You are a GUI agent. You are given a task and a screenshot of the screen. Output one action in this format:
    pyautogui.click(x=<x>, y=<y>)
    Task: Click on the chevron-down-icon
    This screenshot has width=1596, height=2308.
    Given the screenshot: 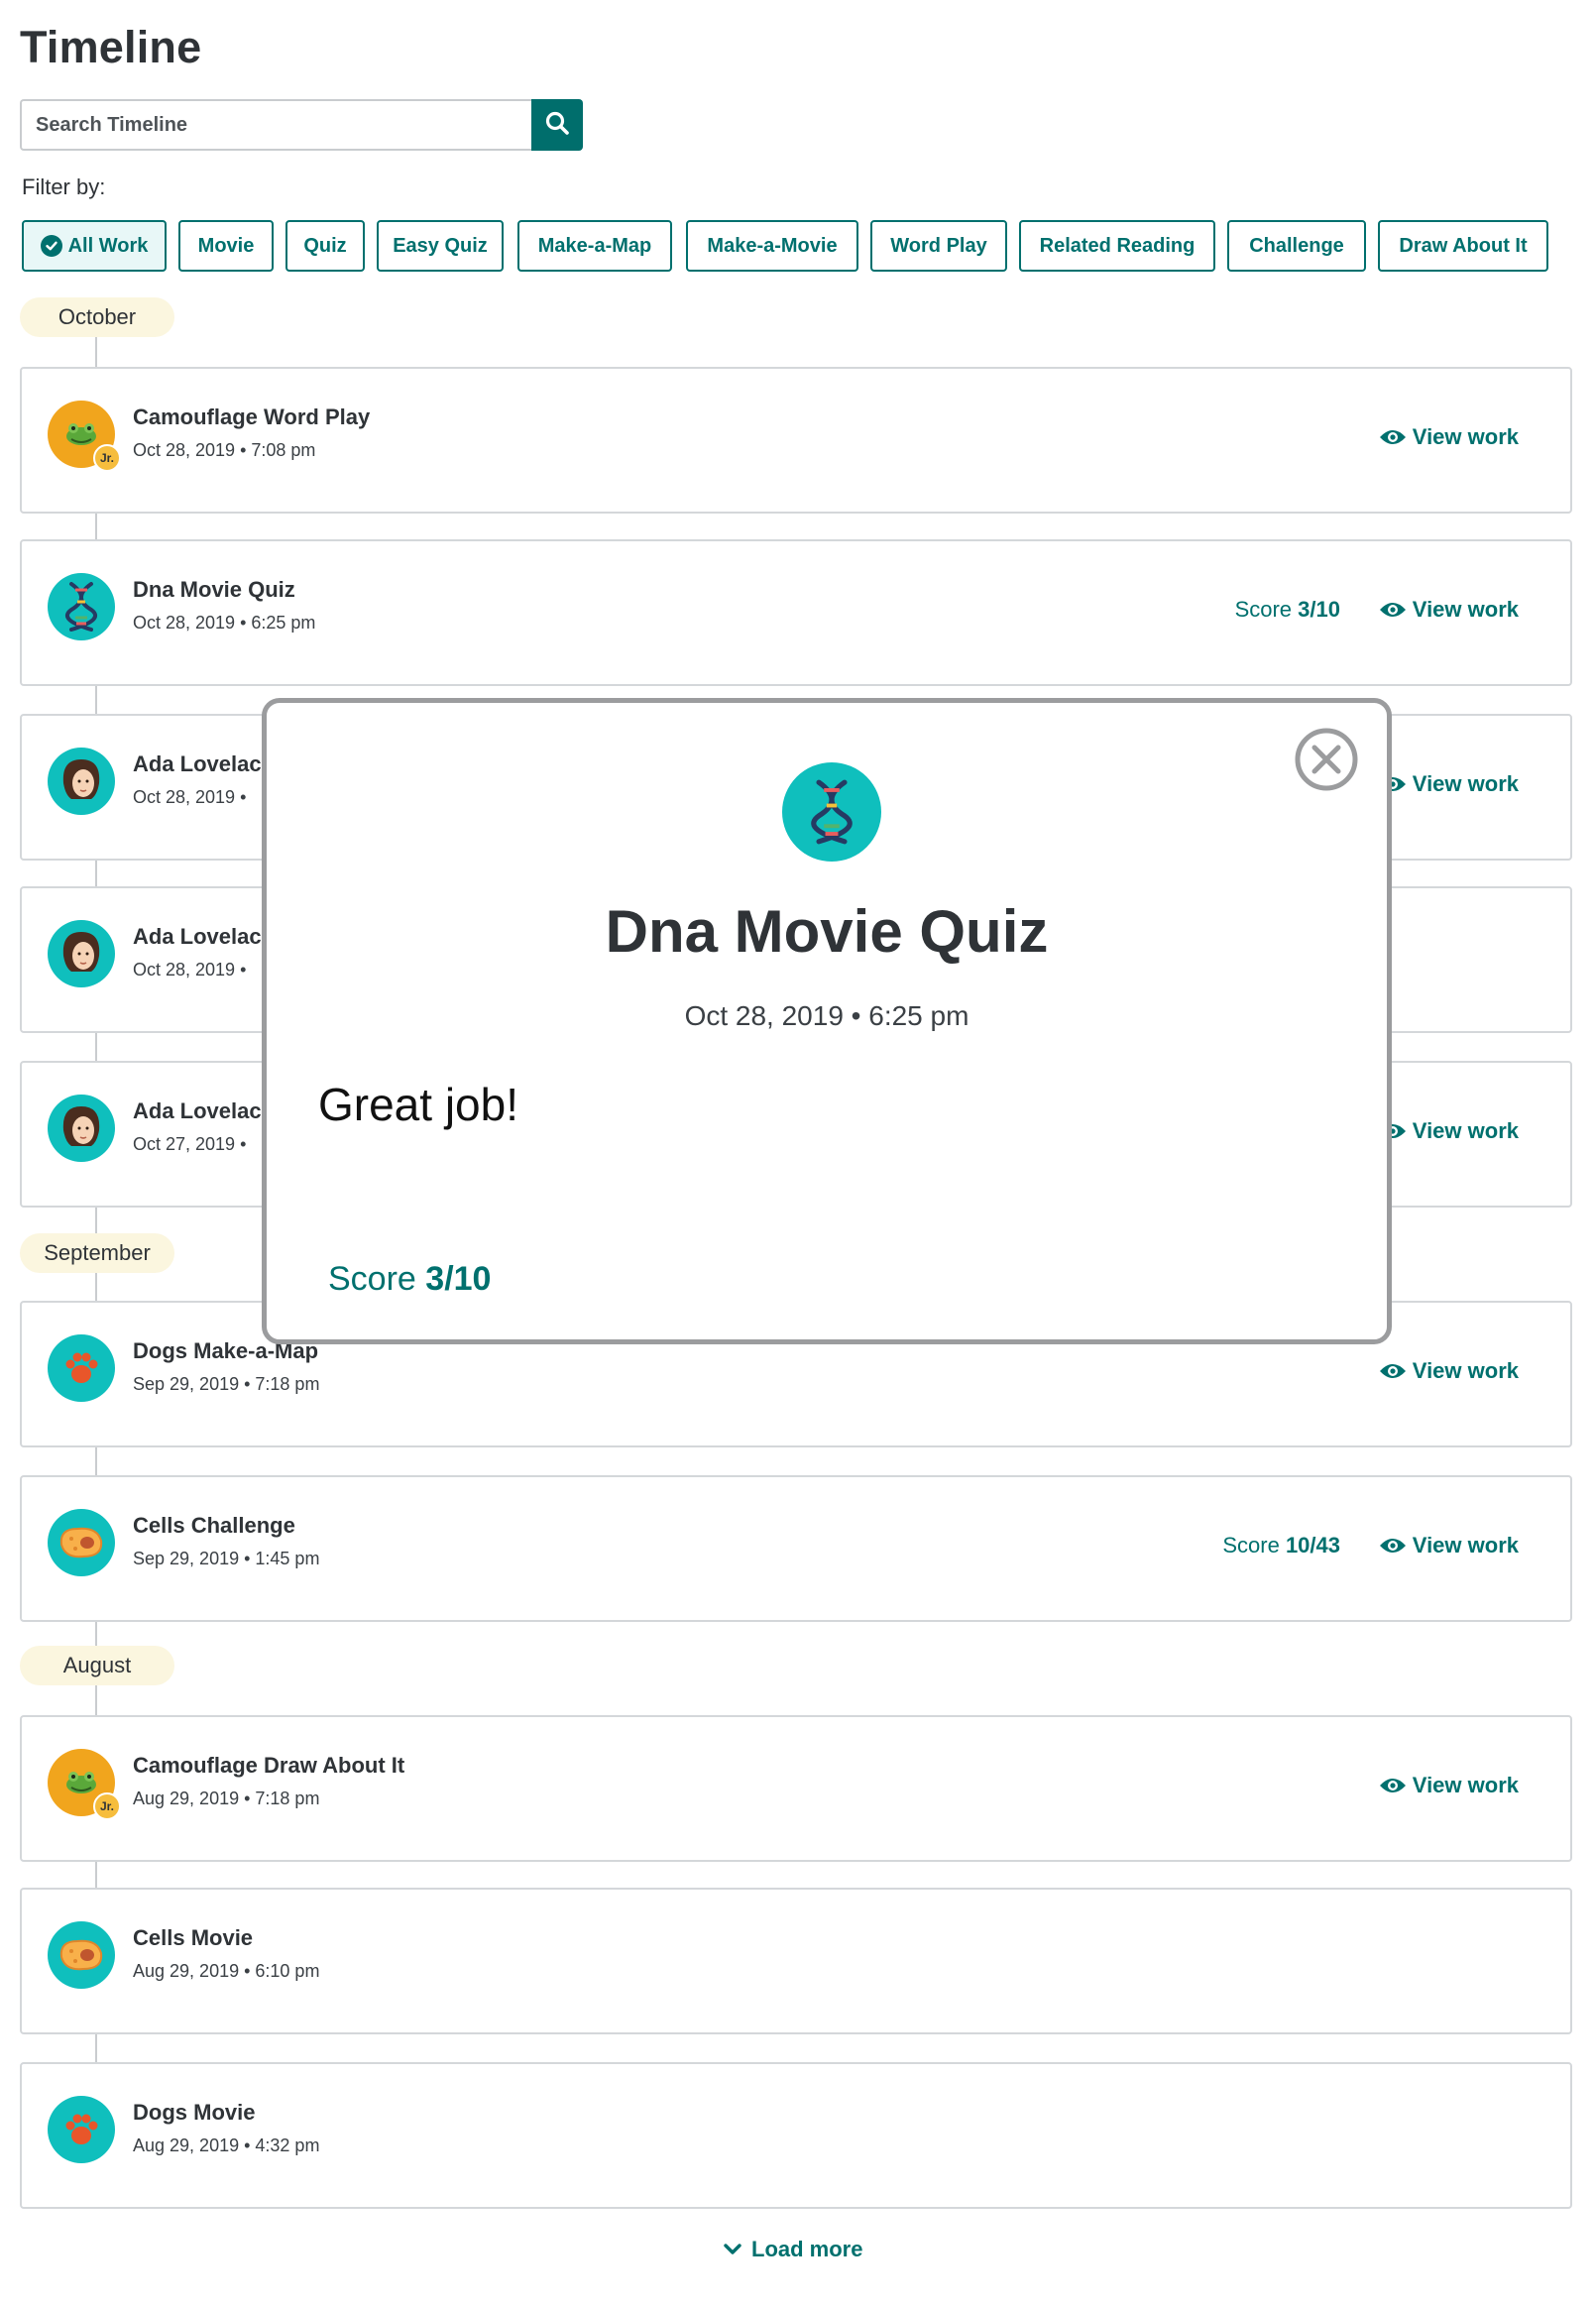 What is the action you would take?
    pyautogui.click(x=733, y=2249)
    